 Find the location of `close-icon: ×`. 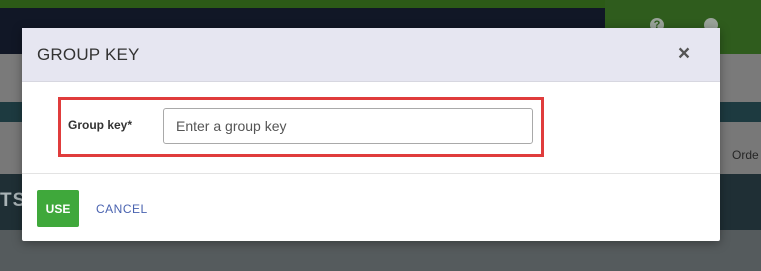

close-icon: × is located at coordinates (684, 53).